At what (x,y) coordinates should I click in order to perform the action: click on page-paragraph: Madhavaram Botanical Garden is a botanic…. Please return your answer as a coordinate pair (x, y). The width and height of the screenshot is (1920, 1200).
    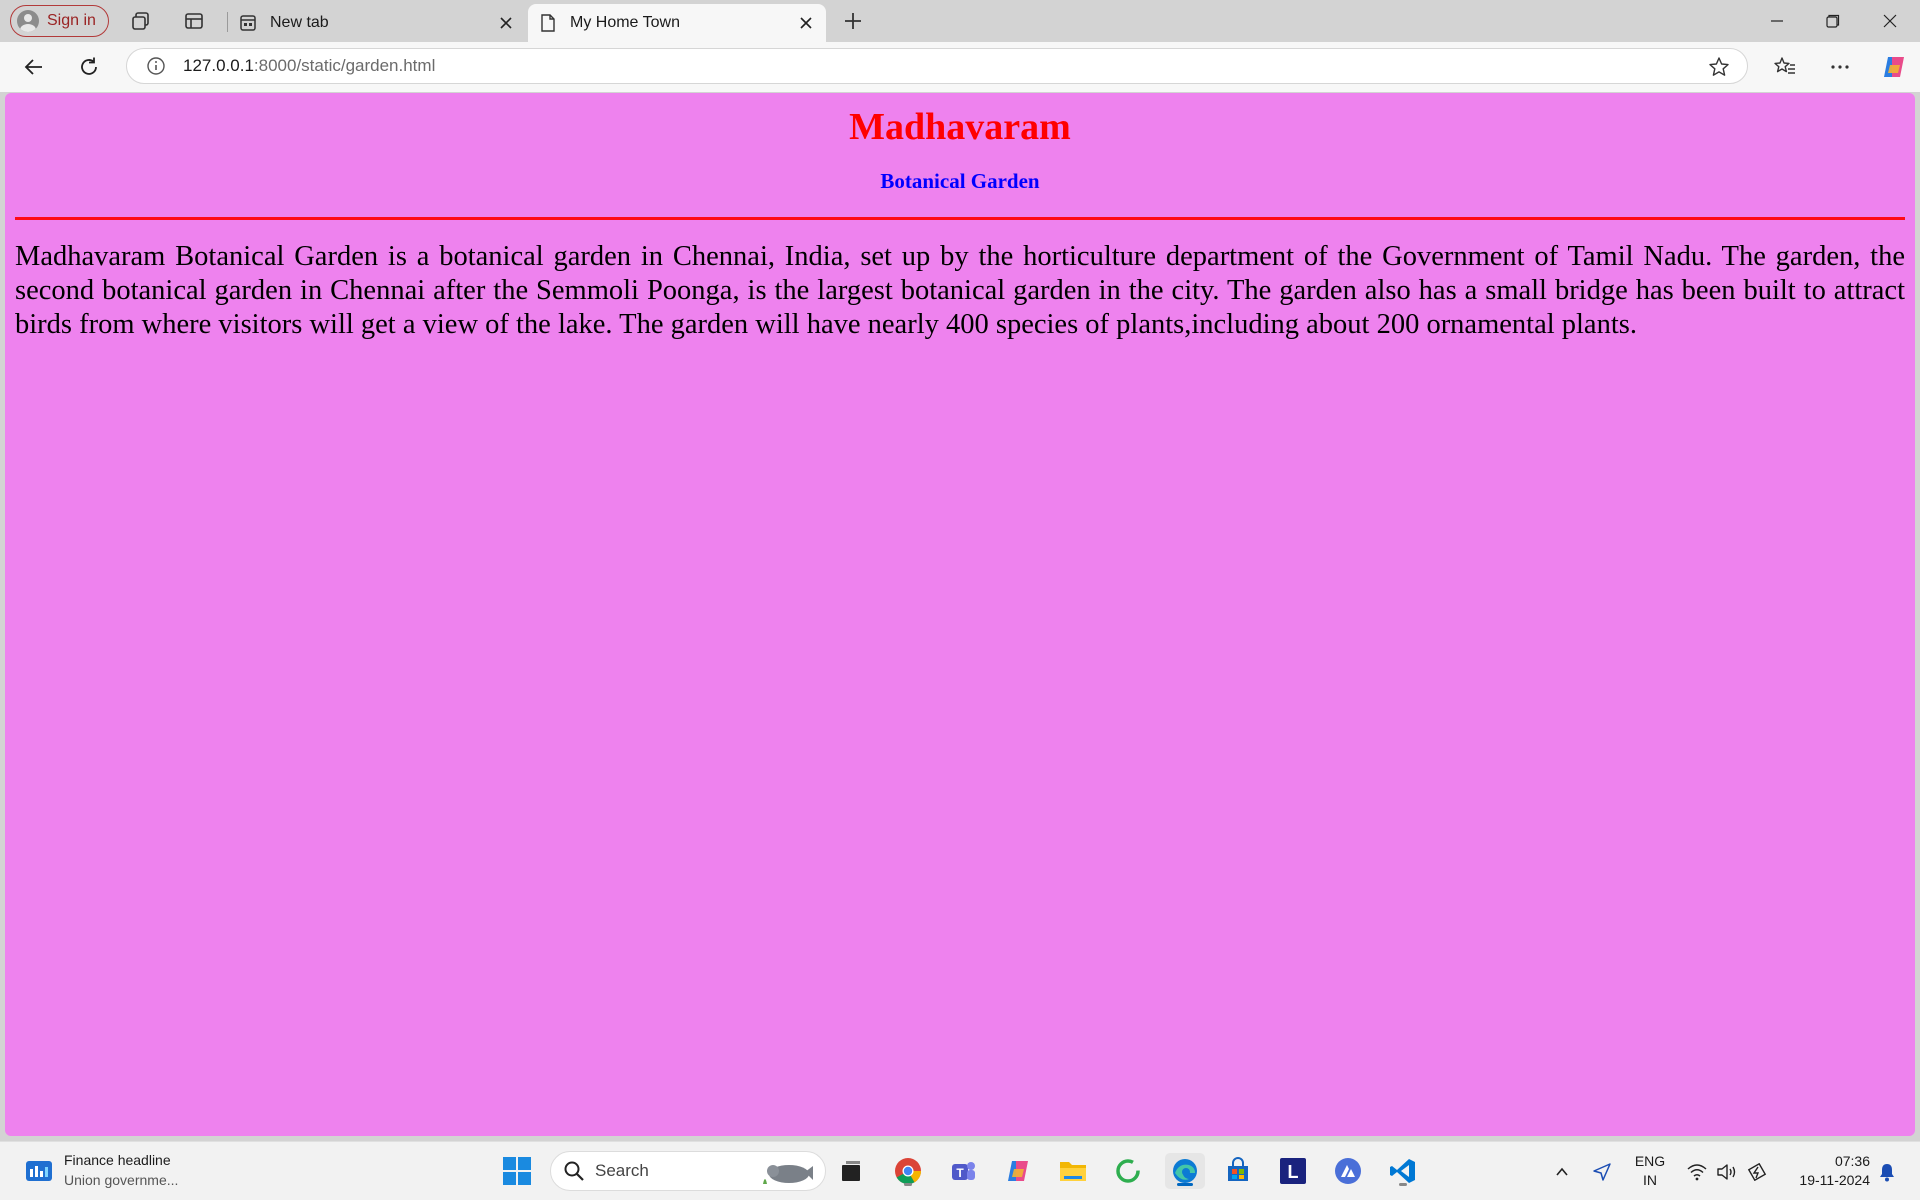
    Looking at the image, I should click on (960, 290).